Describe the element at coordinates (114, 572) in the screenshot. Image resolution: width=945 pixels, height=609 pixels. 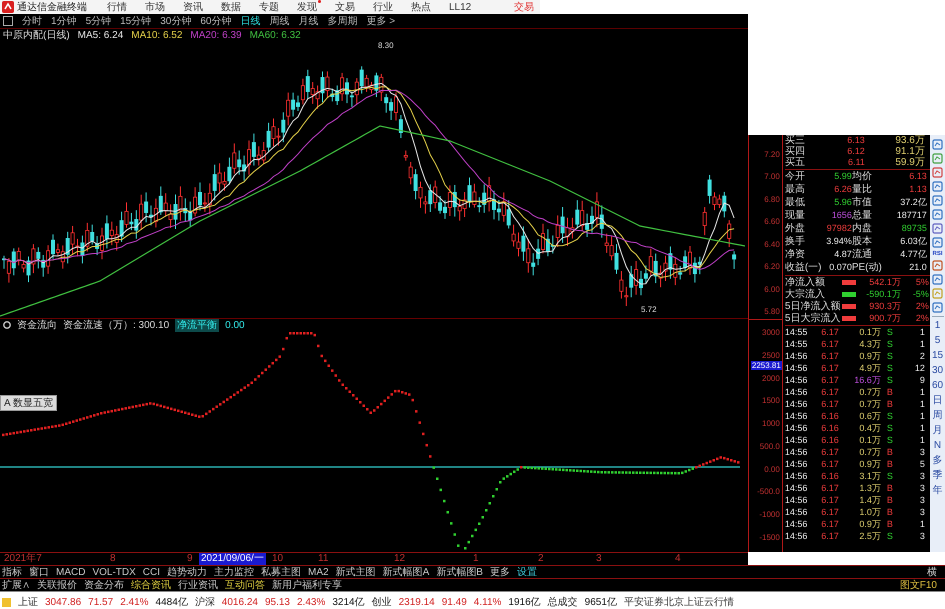
I see `bottom-tab: VOL-TDX` at that location.